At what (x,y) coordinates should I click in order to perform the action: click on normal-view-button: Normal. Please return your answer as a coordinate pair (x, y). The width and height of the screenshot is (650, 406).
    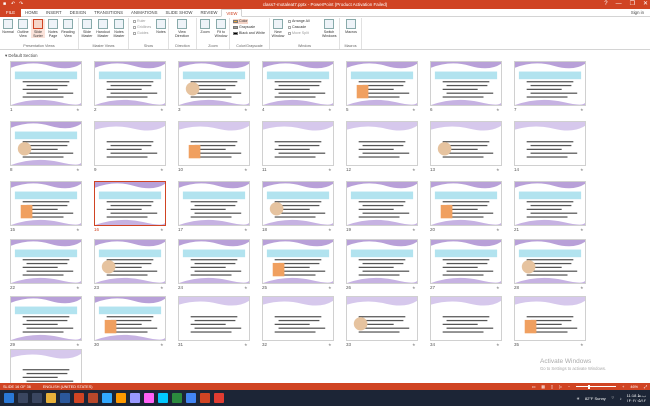
    Looking at the image, I should click on (8, 26).